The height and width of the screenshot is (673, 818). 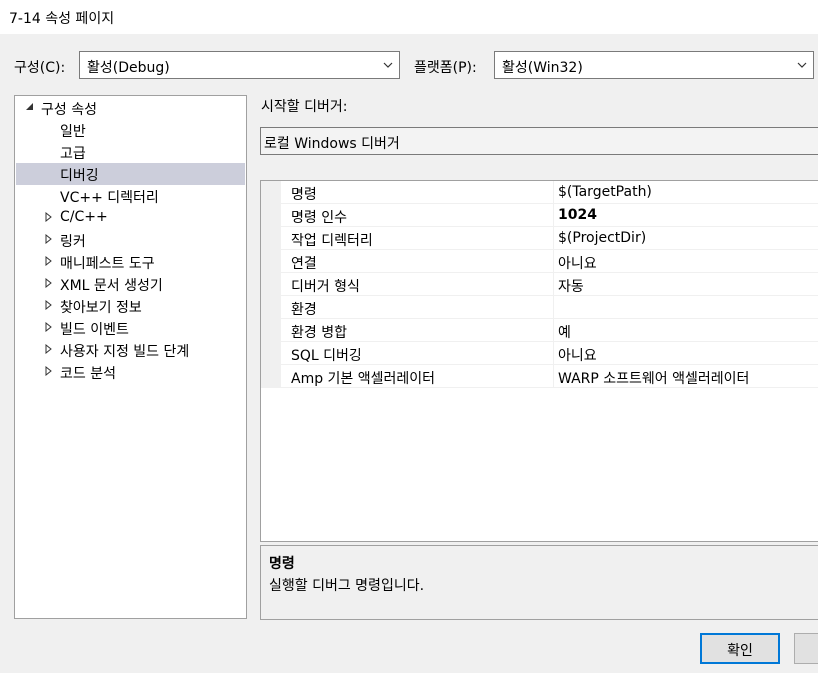 What do you see at coordinates (94, 330) in the screenshot?
I see `tree-item-label: 빌드 이벤트` at bounding box center [94, 330].